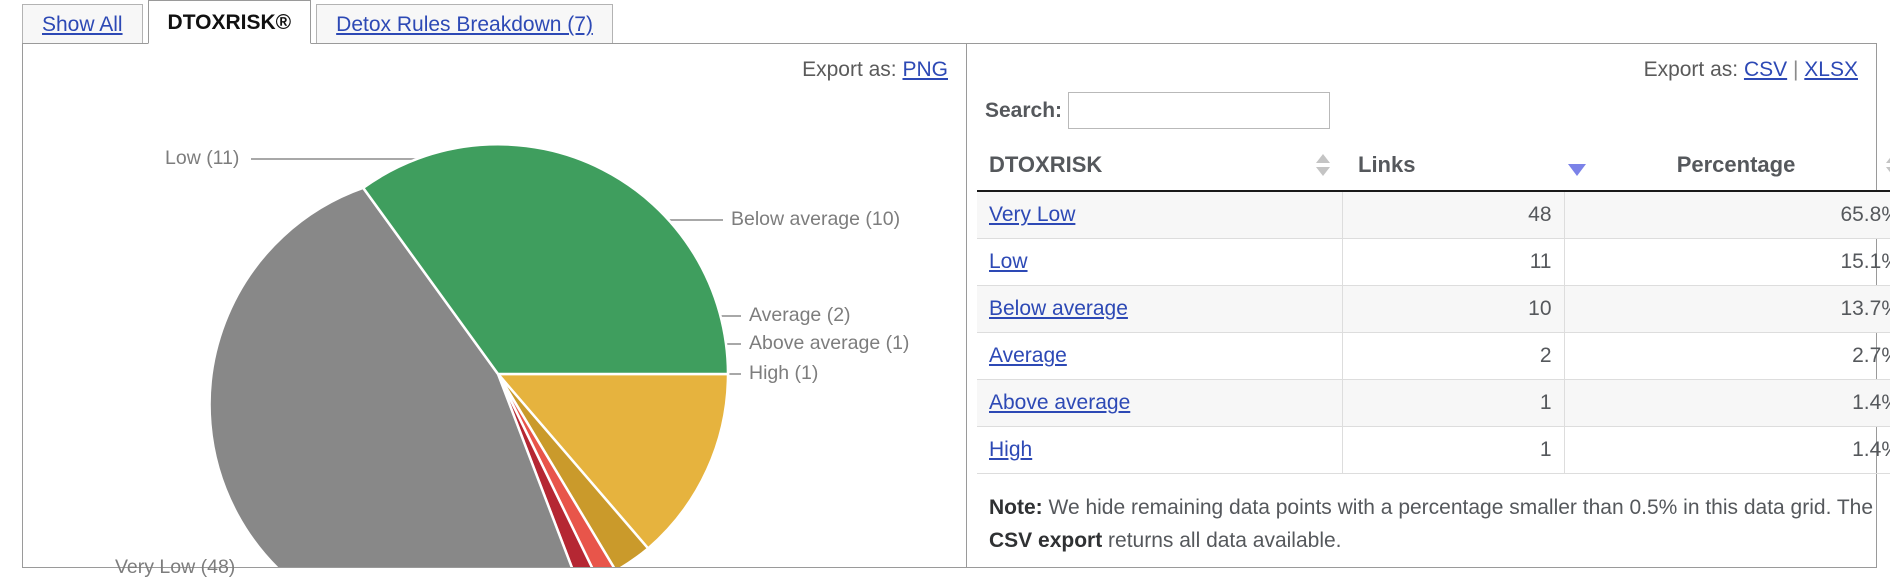  I want to click on tab-show-all: Show All, so click(82, 24).